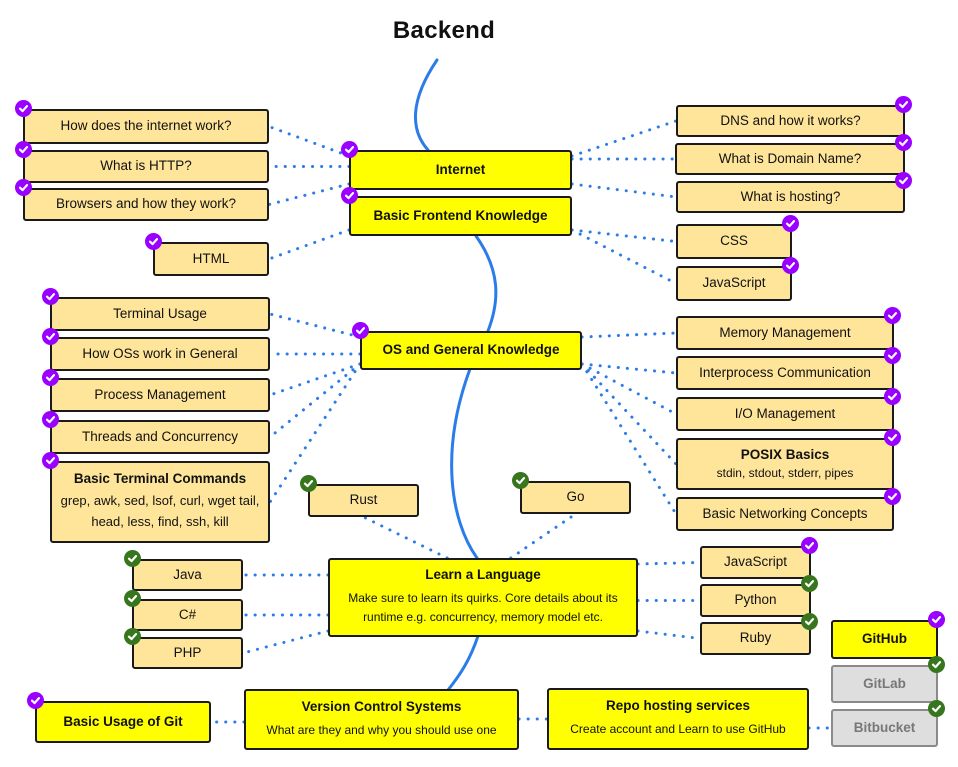 The image size is (958, 767). What do you see at coordinates (624, 256) in the screenshot?
I see `connector-frontend-js-frontend` at bounding box center [624, 256].